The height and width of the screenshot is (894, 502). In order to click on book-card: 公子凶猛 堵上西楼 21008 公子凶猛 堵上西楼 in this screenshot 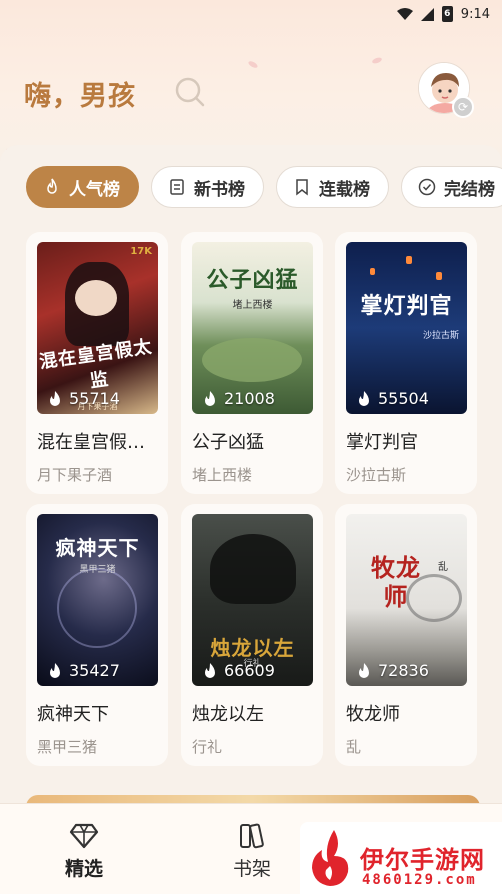, I will do `click(252, 363)`.